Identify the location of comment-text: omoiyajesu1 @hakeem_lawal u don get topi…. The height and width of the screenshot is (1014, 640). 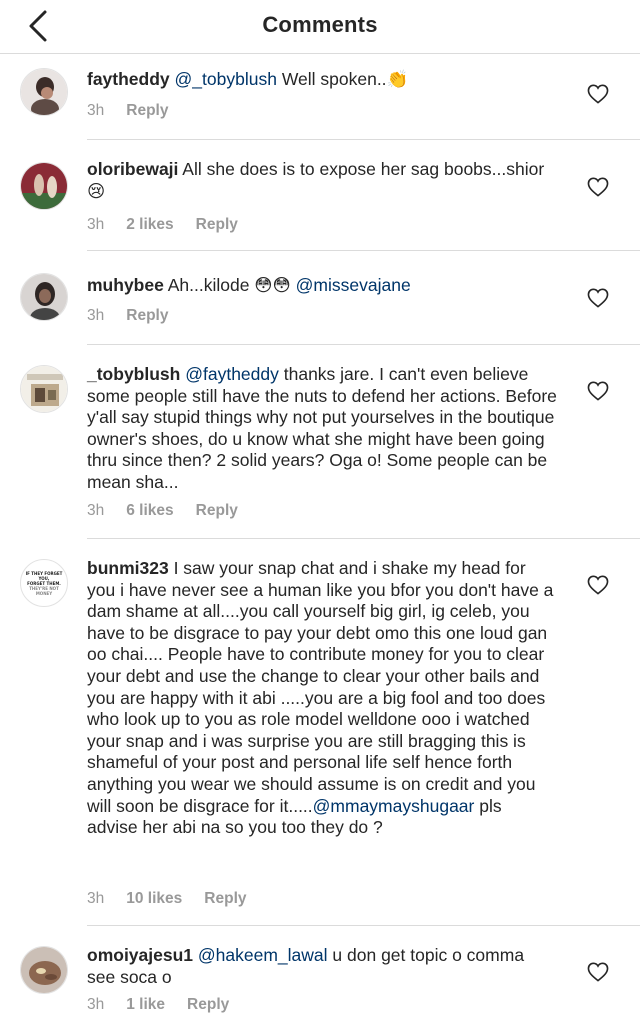
(322, 966).